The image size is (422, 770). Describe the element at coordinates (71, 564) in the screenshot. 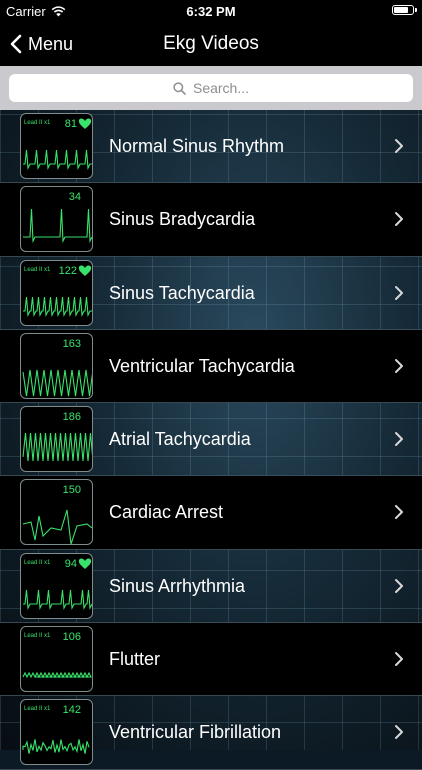

I see `bpm-readout: 94` at that location.